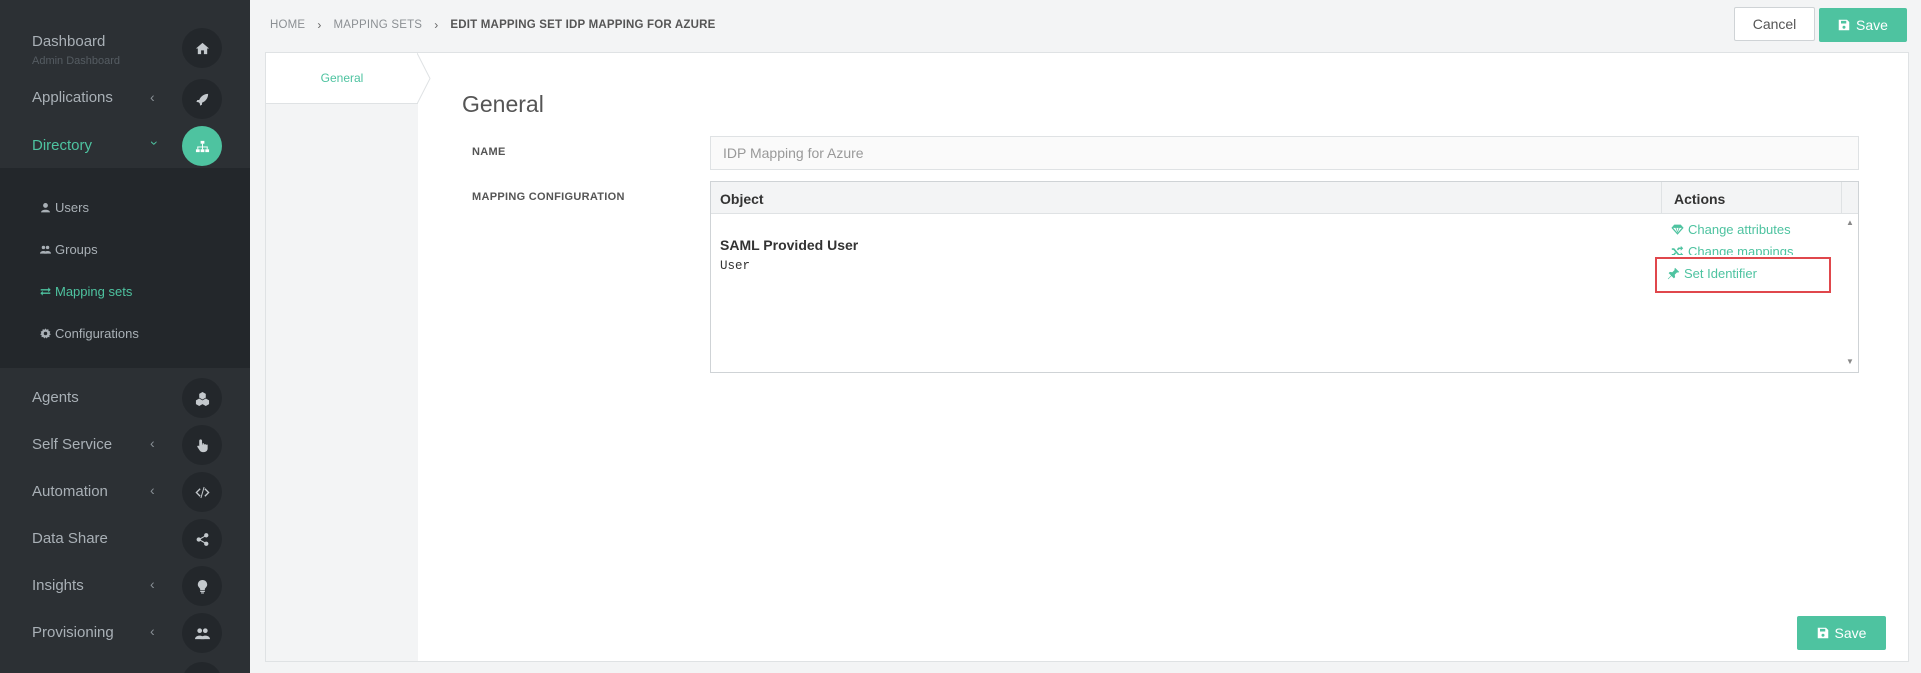  I want to click on mapping-configuration-label: MAPPING CONFIGURATION, so click(548, 197).